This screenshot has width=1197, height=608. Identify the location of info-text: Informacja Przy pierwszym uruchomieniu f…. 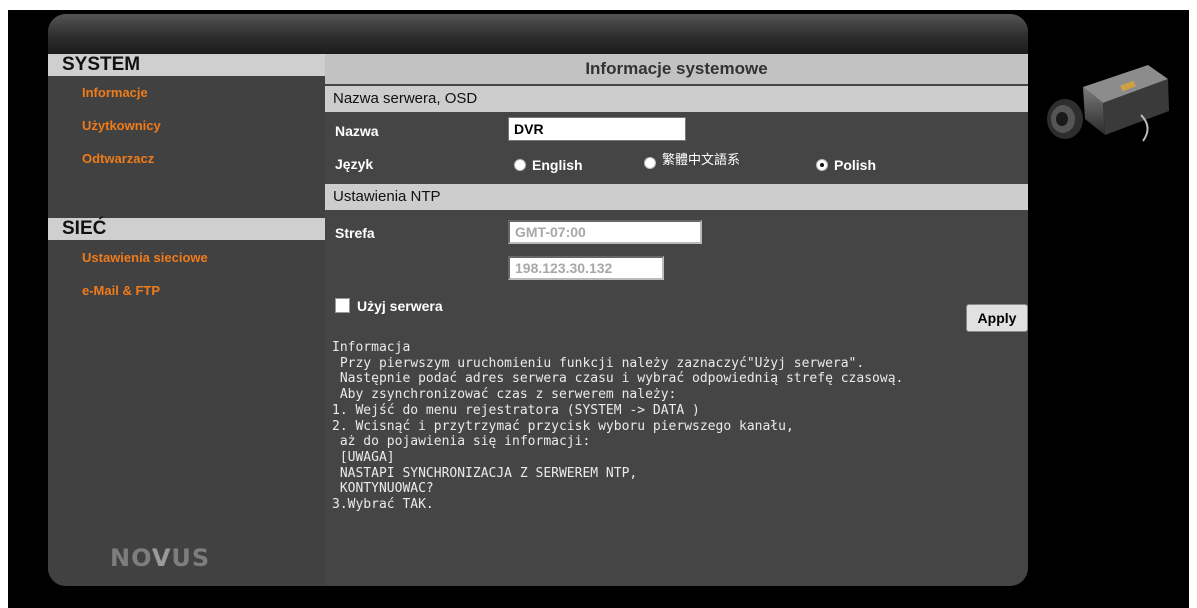
(617, 426).